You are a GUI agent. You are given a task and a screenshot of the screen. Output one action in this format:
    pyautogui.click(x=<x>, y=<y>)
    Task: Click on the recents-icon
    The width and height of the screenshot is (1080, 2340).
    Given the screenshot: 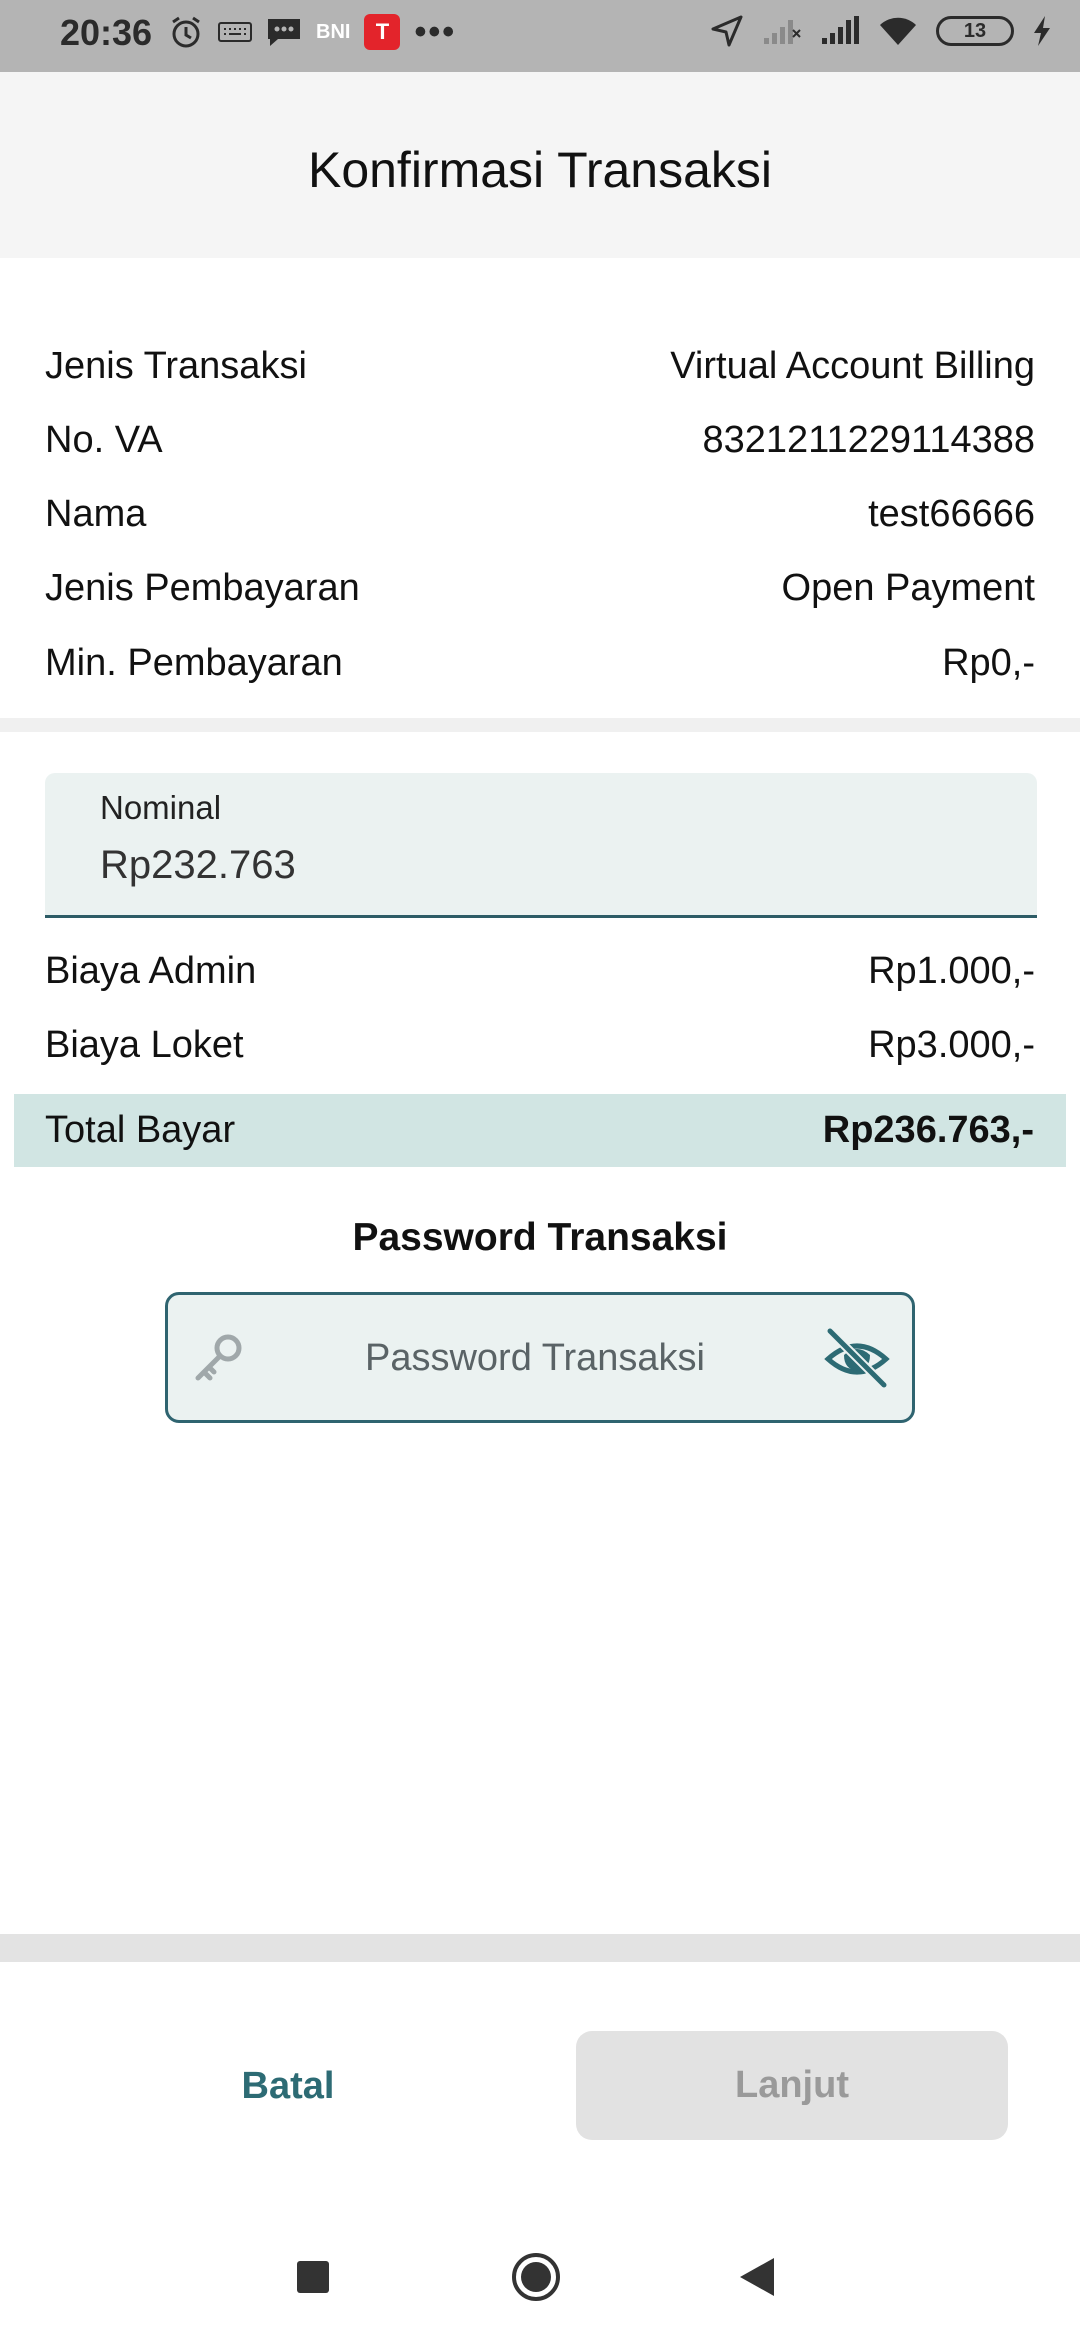 What is the action you would take?
    pyautogui.click(x=313, y=2277)
    